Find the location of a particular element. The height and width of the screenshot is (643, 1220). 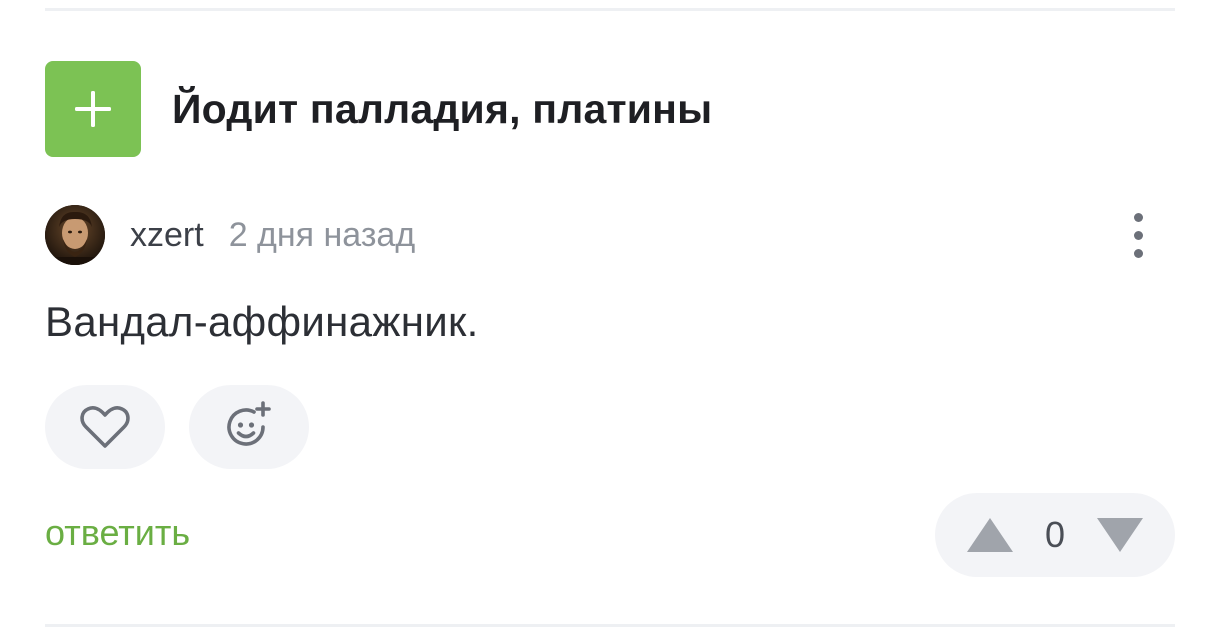

like-button is located at coordinates (105, 427).